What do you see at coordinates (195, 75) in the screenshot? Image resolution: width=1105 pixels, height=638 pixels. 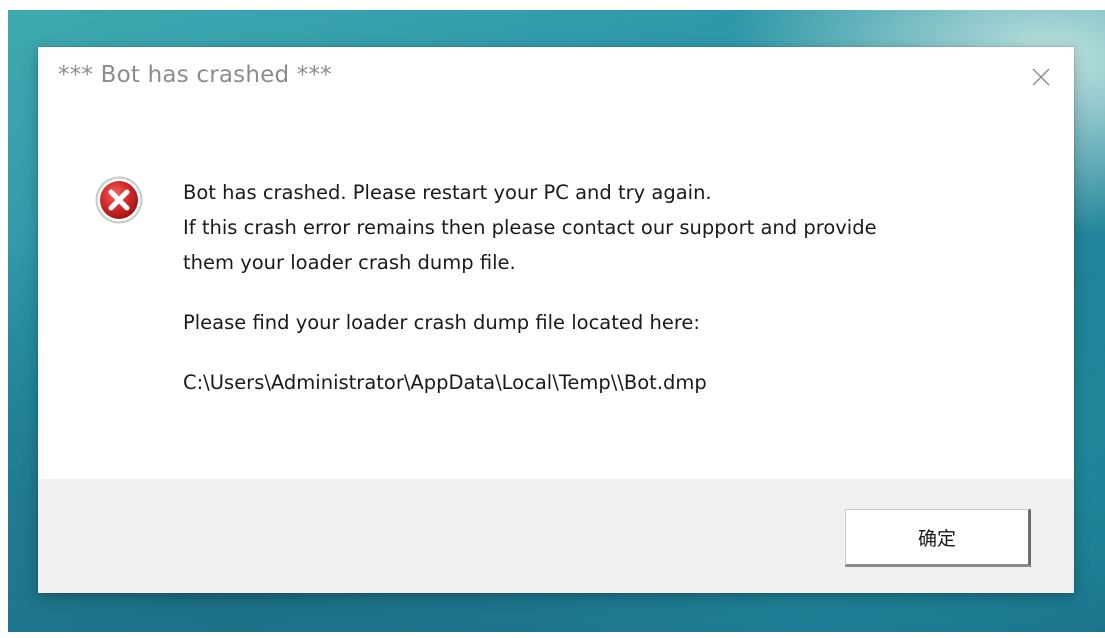 I see `dialog-title: *** Bot has crashed ***` at bounding box center [195, 75].